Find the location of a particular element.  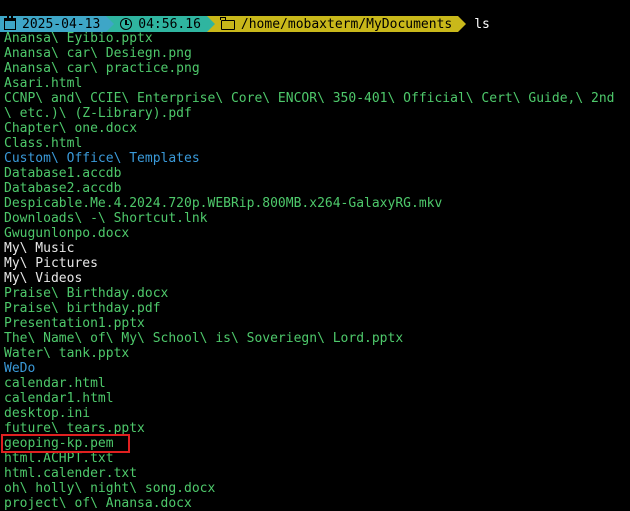

file-entry: Anansa\ car\ Desiegn.png is located at coordinates (98, 53).